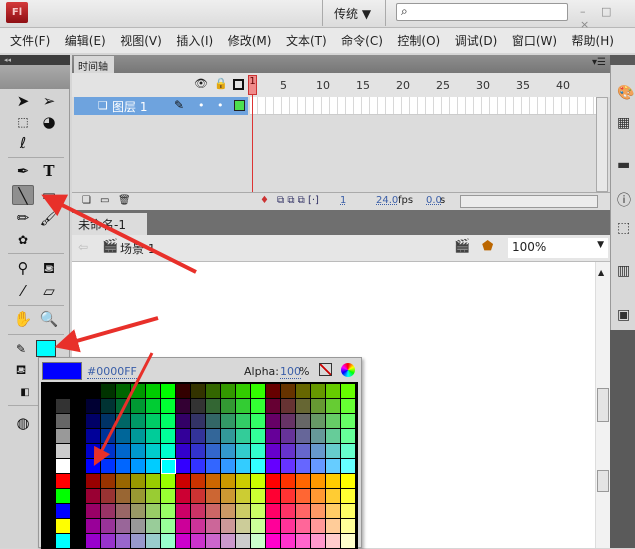 The width and height of the screenshot is (635, 549). Describe the element at coordinates (626, 228) in the screenshot. I see `transform-panel-icon: ⬚` at that location.